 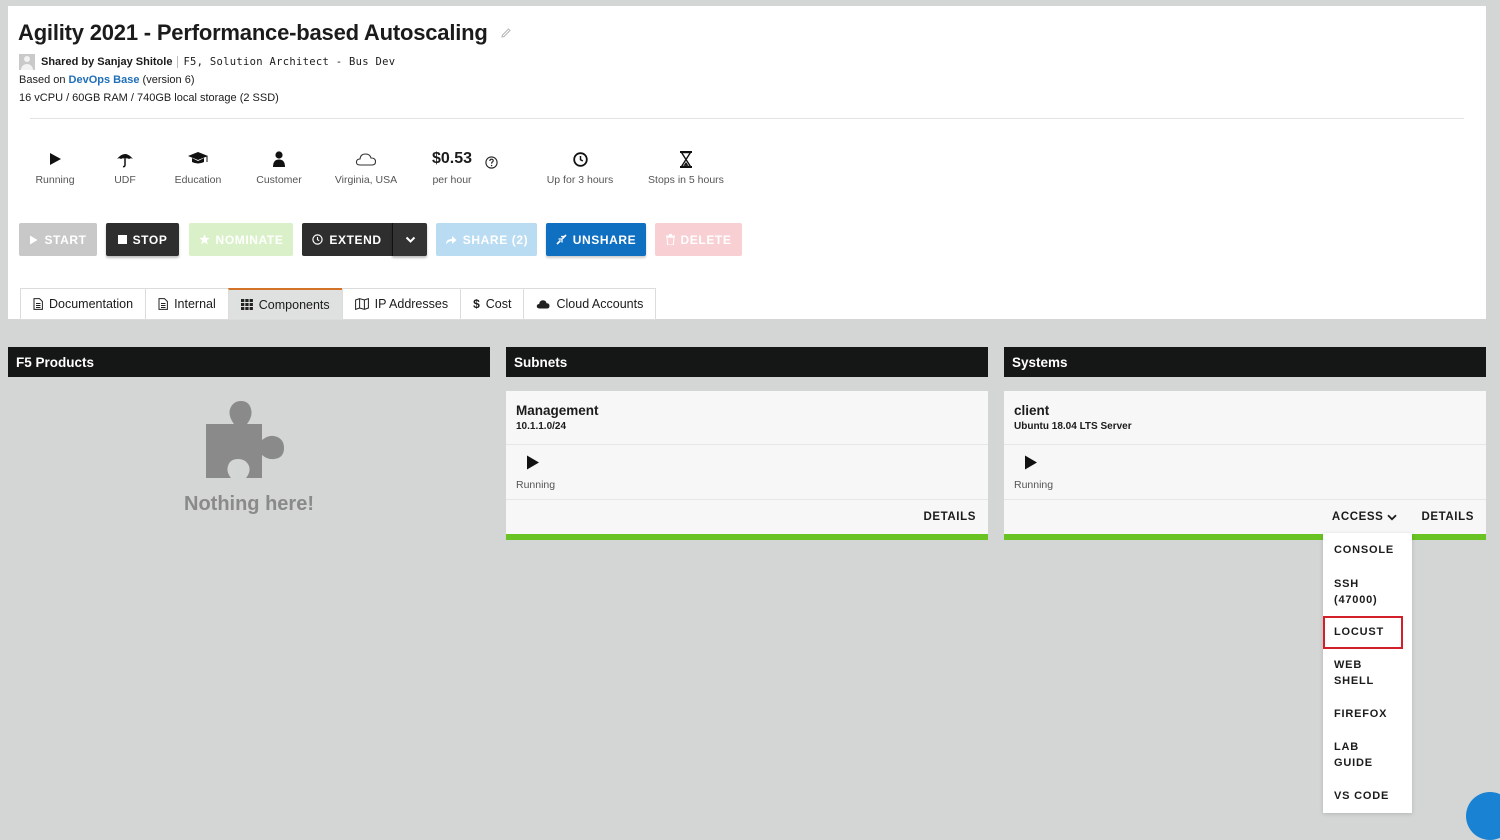 What do you see at coordinates (366, 168) in the screenshot?
I see `stat-region: Virginia, USA` at bounding box center [366, 168].